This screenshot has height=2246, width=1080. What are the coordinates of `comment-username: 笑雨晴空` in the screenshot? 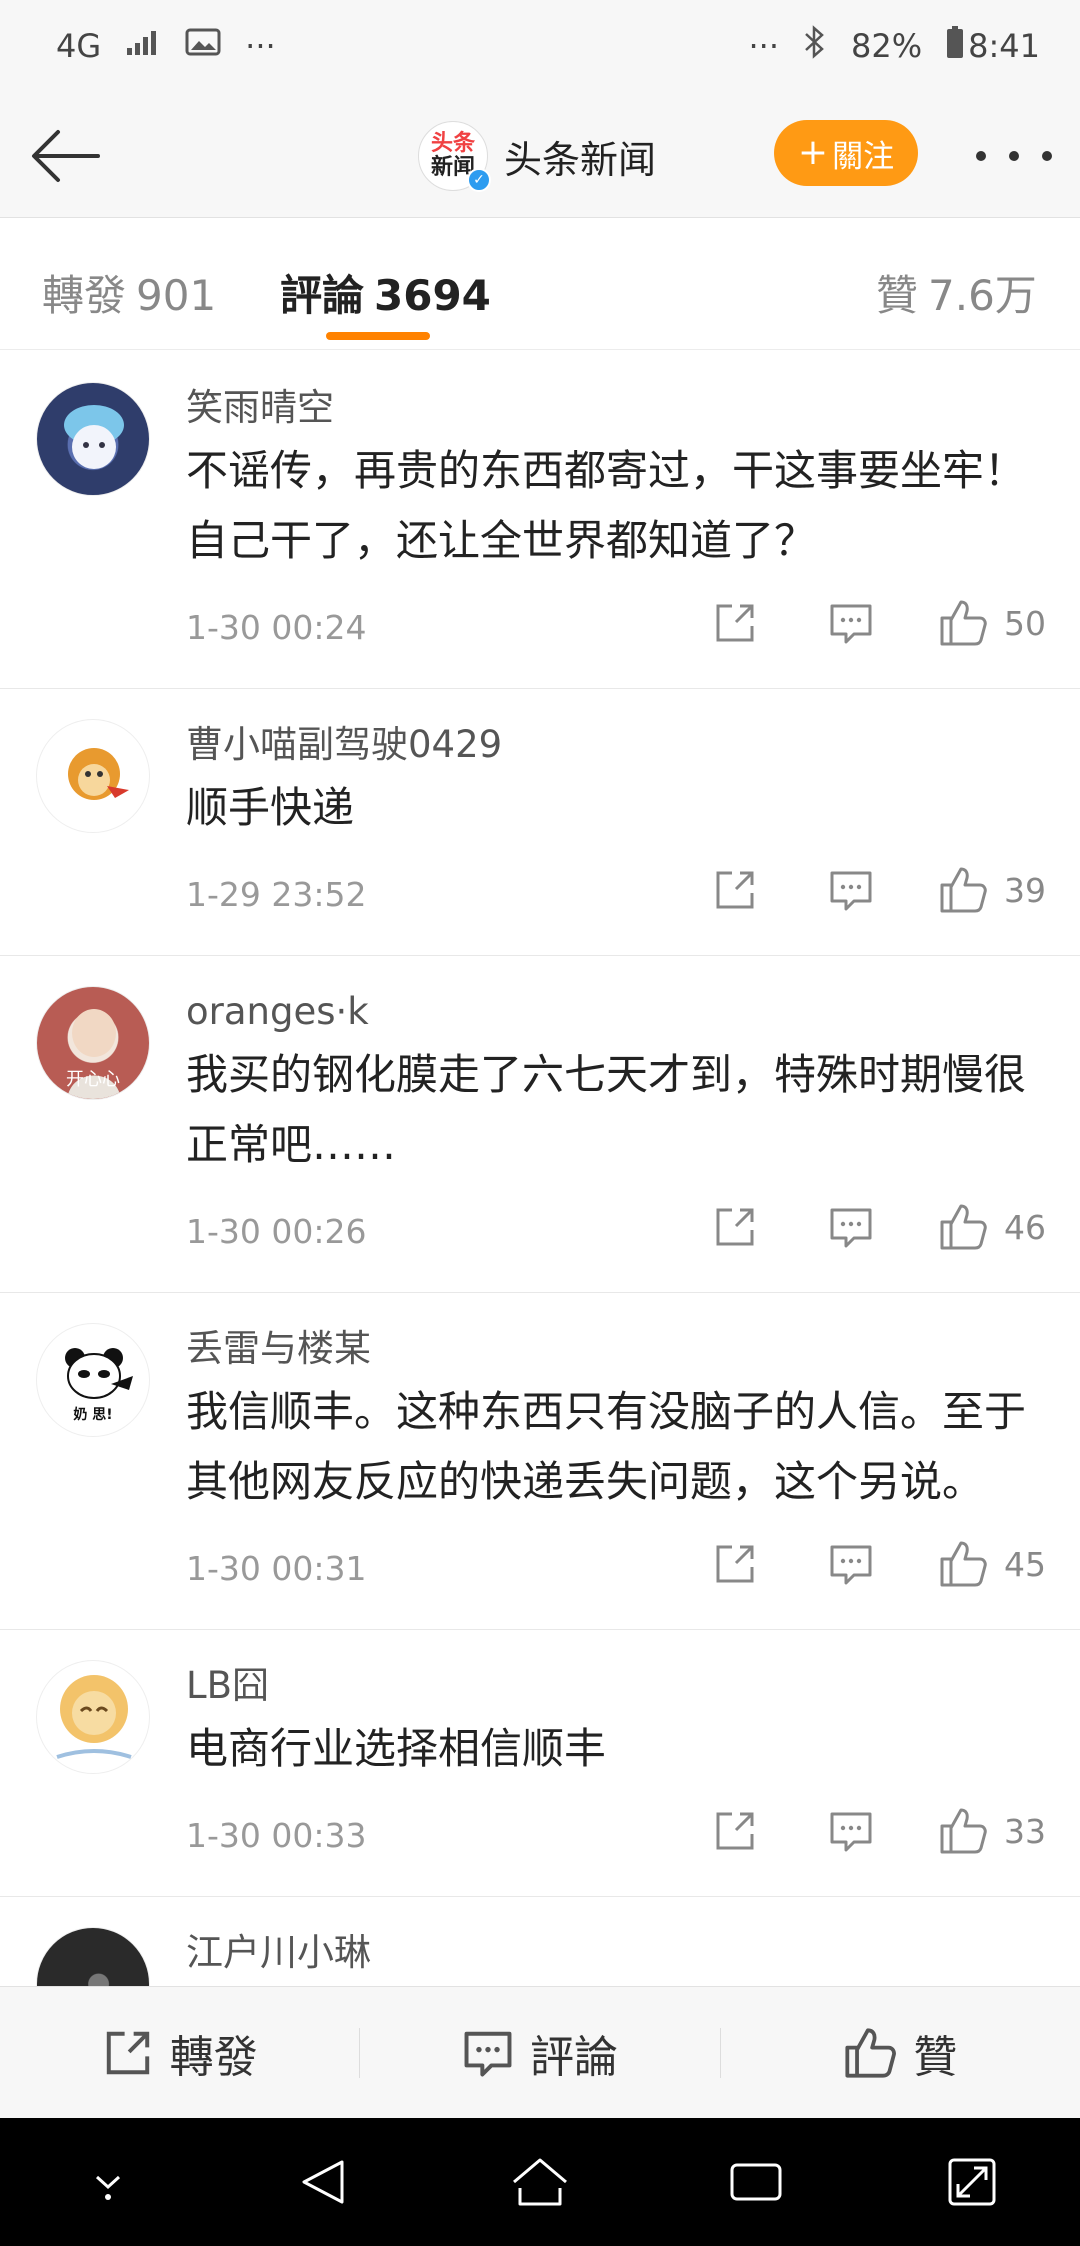 It's located at (615, 408).